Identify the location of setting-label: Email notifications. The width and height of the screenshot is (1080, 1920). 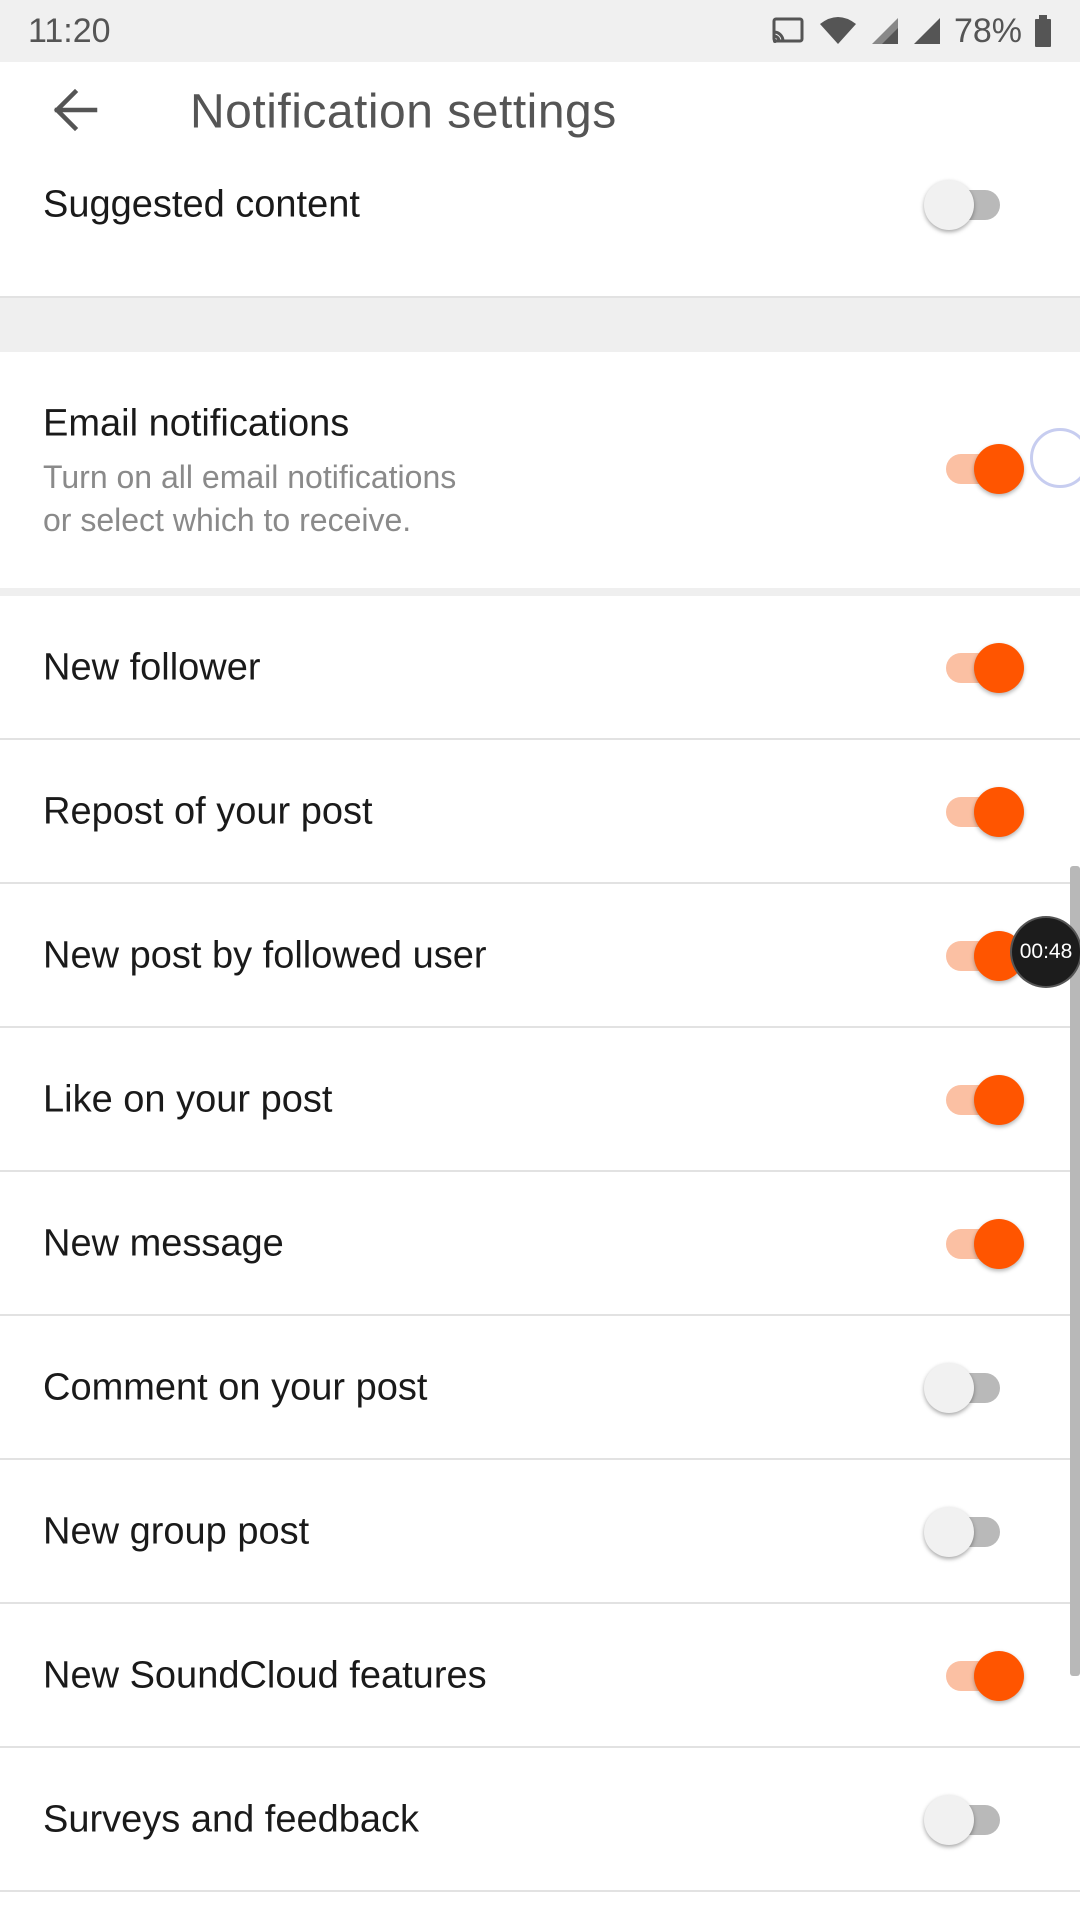
(196, 423).